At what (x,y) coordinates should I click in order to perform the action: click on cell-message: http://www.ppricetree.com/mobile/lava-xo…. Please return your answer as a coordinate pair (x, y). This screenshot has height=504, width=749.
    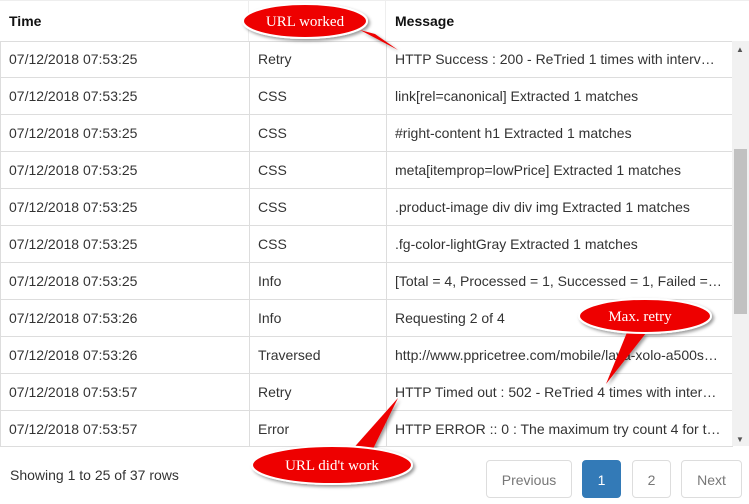
    Looking at the image, I should click on (556, 355).